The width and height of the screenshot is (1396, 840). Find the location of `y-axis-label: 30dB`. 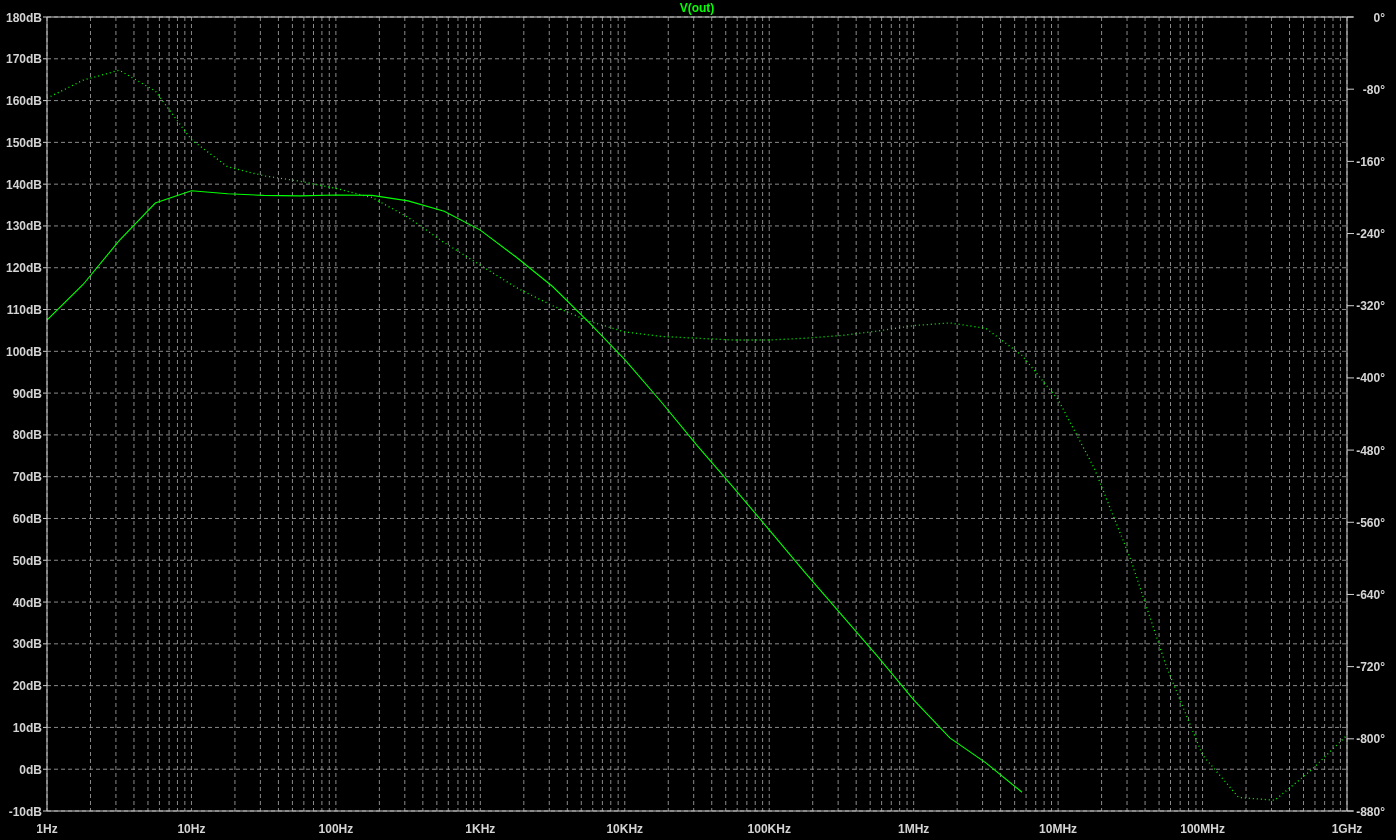

y-axis-label: 30dB is located at coordinates (27, 644).